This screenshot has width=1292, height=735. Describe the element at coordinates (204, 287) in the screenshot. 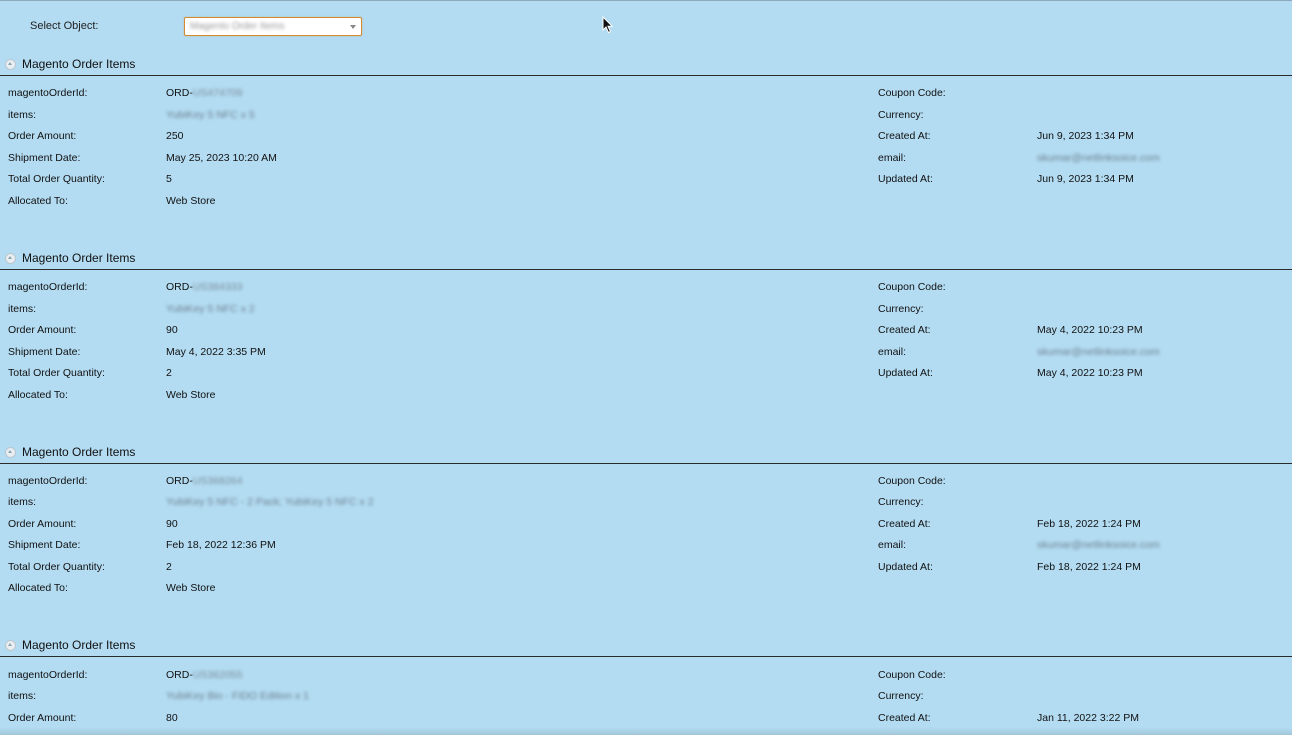

I see `order-id-value: ORD-US384333` at that location.